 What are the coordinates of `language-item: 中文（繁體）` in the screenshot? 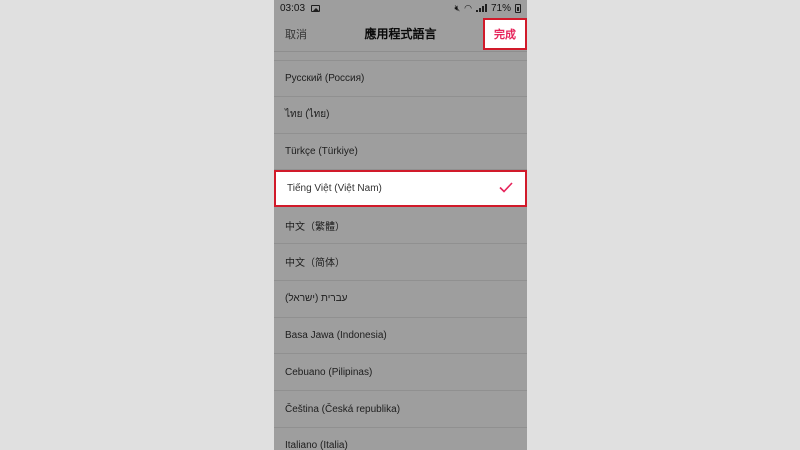 It's located at (400, 225).